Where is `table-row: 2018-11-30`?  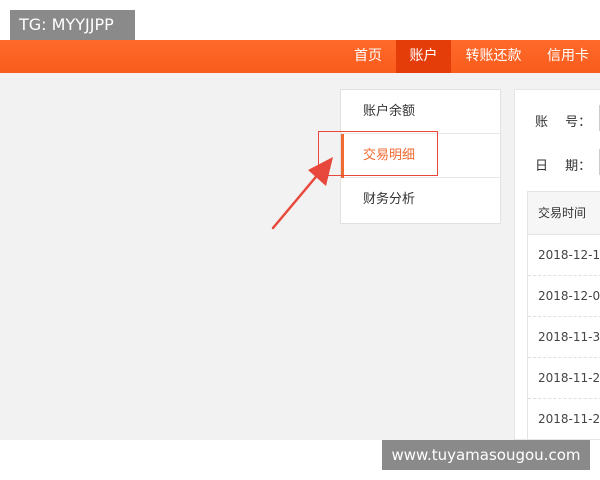
table-row: 2018-11-30 is located at coordinates (564, 337).